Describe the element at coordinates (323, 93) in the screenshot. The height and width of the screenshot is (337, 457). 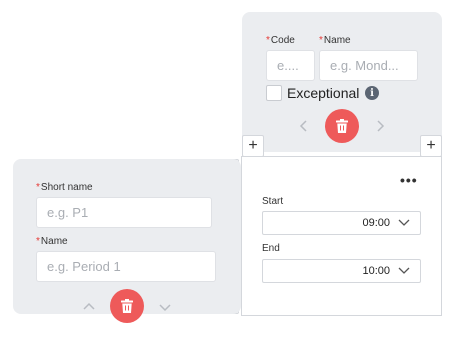
I see `exceptional-label: Exceptional` at that location.